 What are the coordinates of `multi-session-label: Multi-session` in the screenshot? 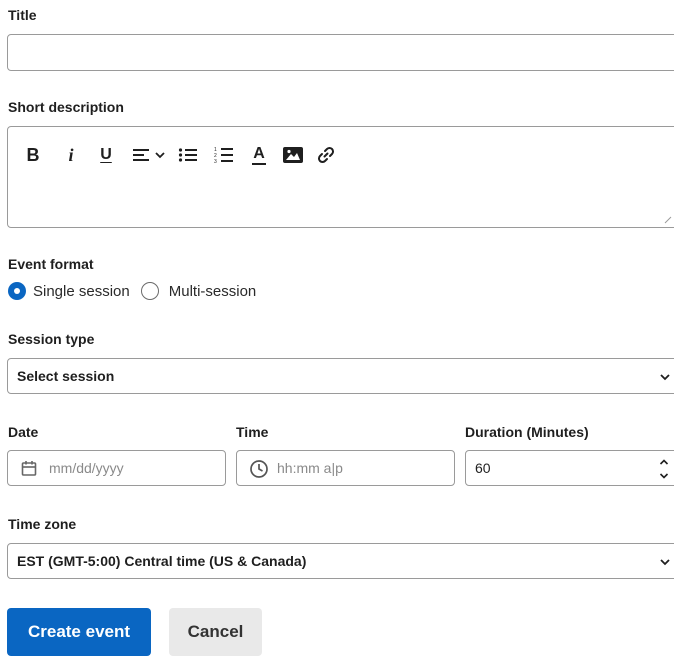 It's located at (212, 291).